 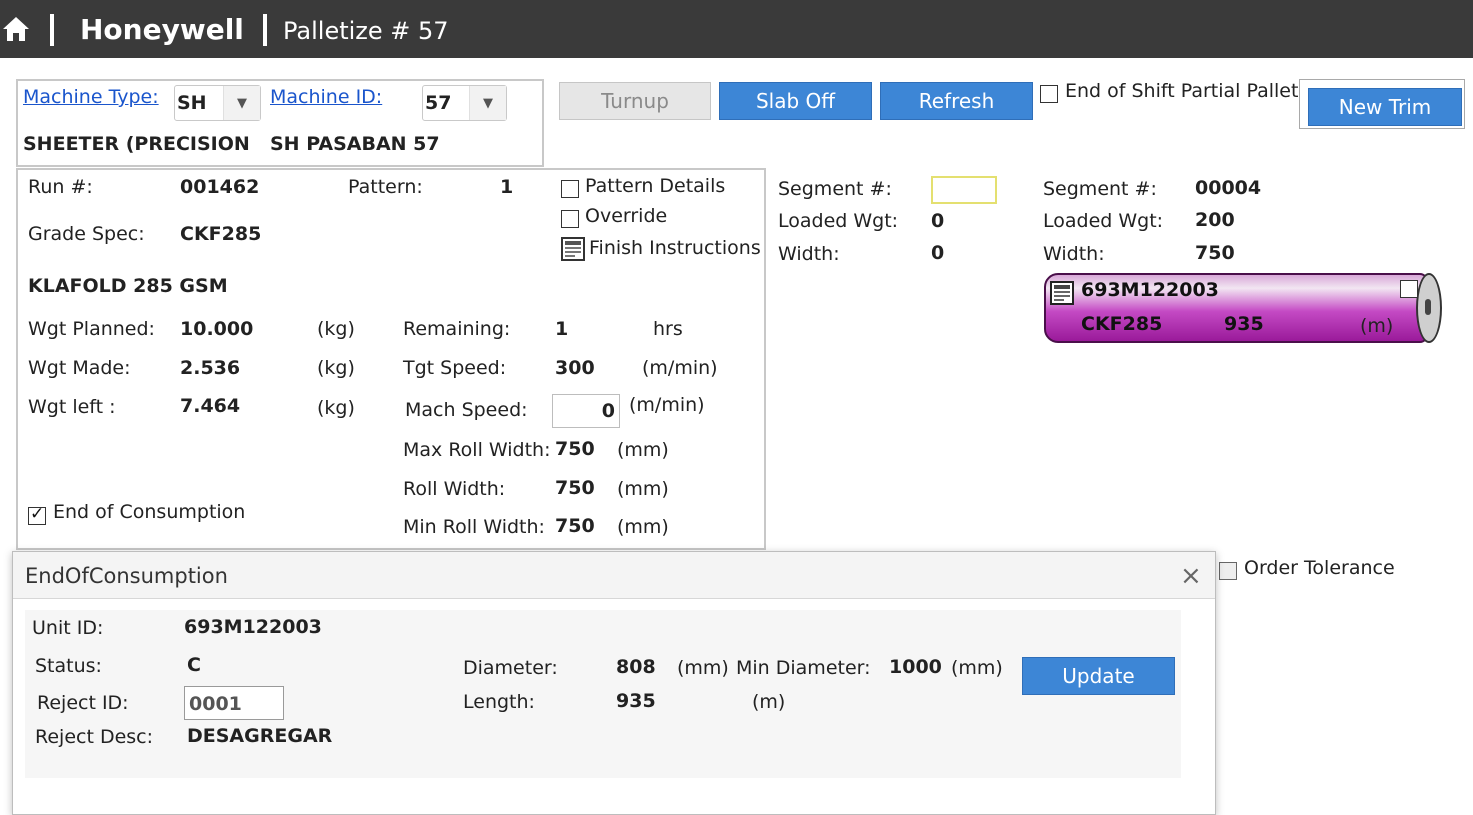 I want to click on app-title: Honeywell, so click(x=162, y=29).